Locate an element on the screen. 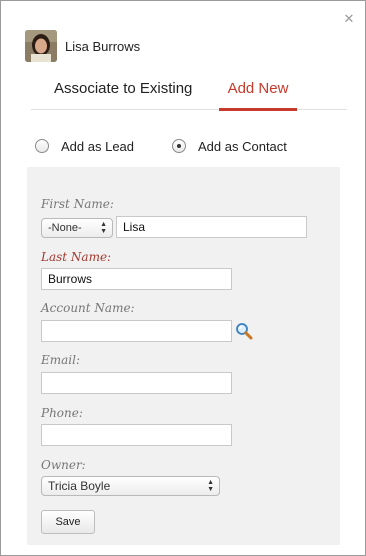 This screenshot has width=366, height=556. save-button: Save is located at coordinates (68, 522).